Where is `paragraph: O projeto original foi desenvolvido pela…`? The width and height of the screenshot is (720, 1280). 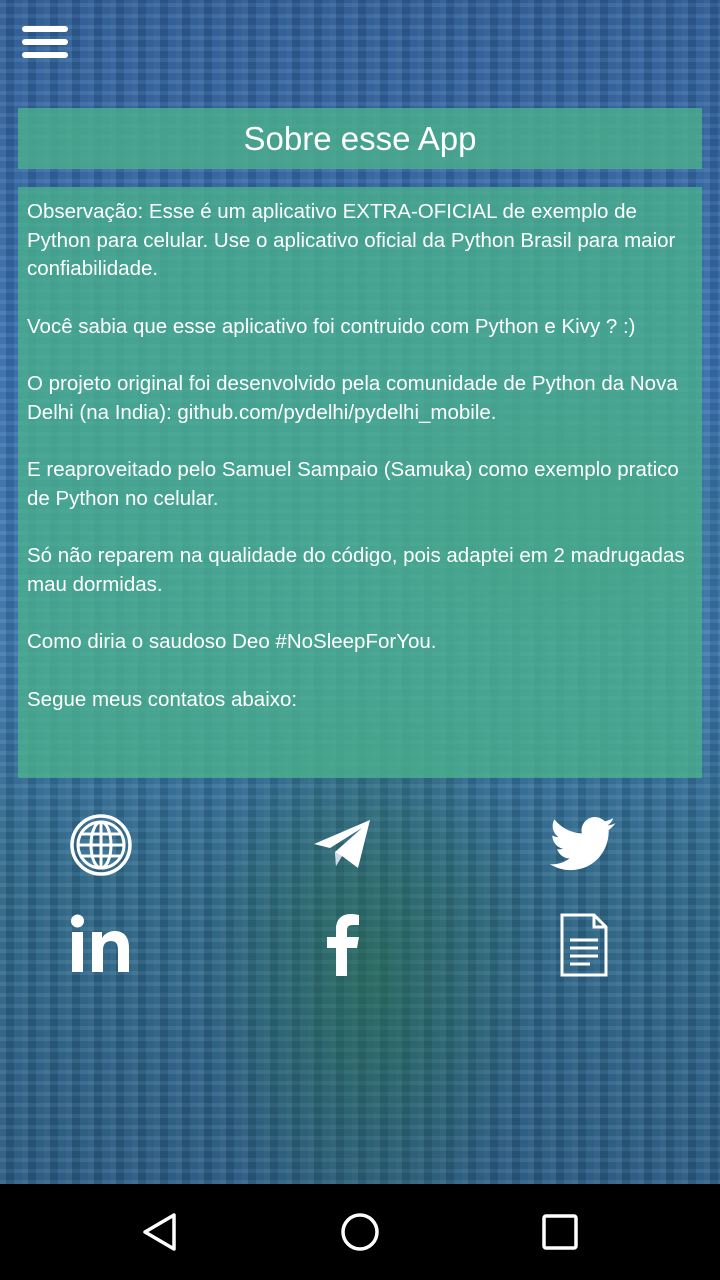 paragraph: O projeto original foi desenvolvido pela… is located at coordinates (352, 398).